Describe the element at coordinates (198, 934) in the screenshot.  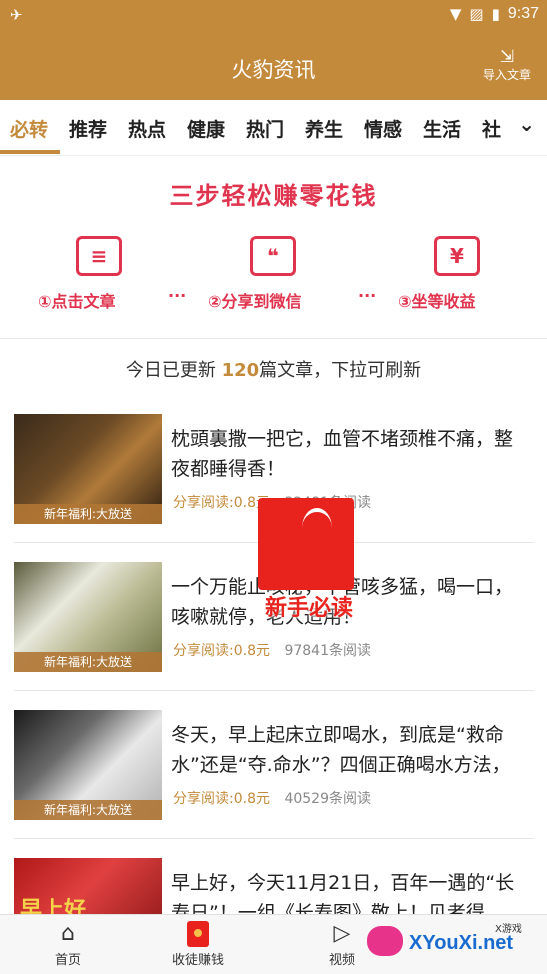
I see `red-packet-icon` at that location.